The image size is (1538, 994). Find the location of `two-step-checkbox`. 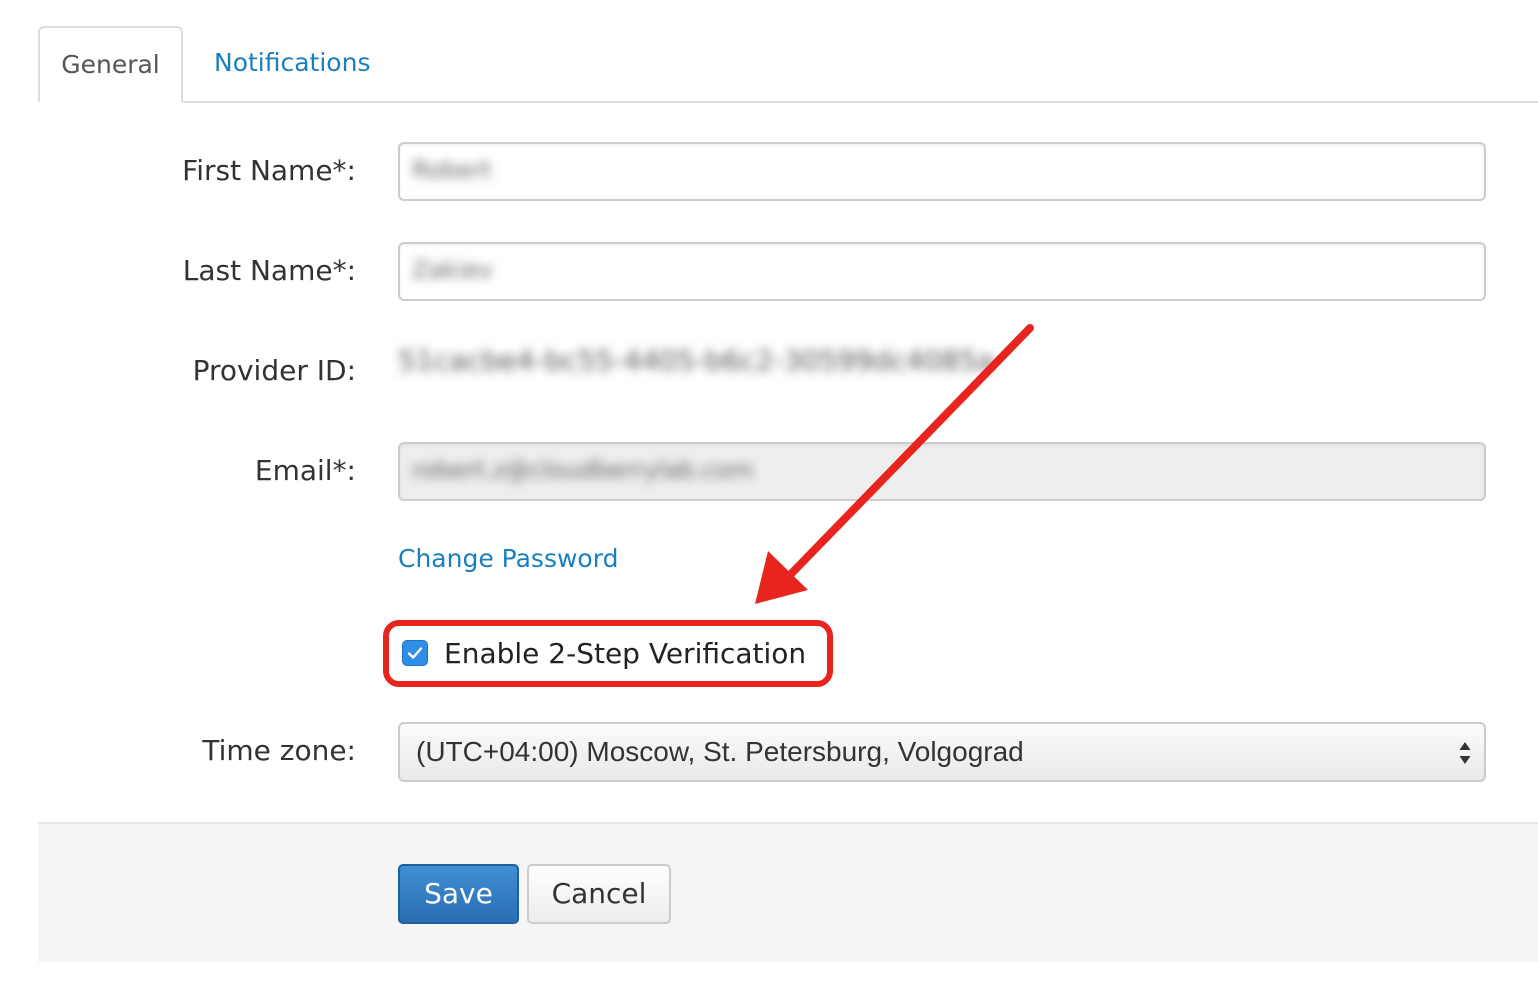

two-step-checkbox is located at coordinates (415, 653).